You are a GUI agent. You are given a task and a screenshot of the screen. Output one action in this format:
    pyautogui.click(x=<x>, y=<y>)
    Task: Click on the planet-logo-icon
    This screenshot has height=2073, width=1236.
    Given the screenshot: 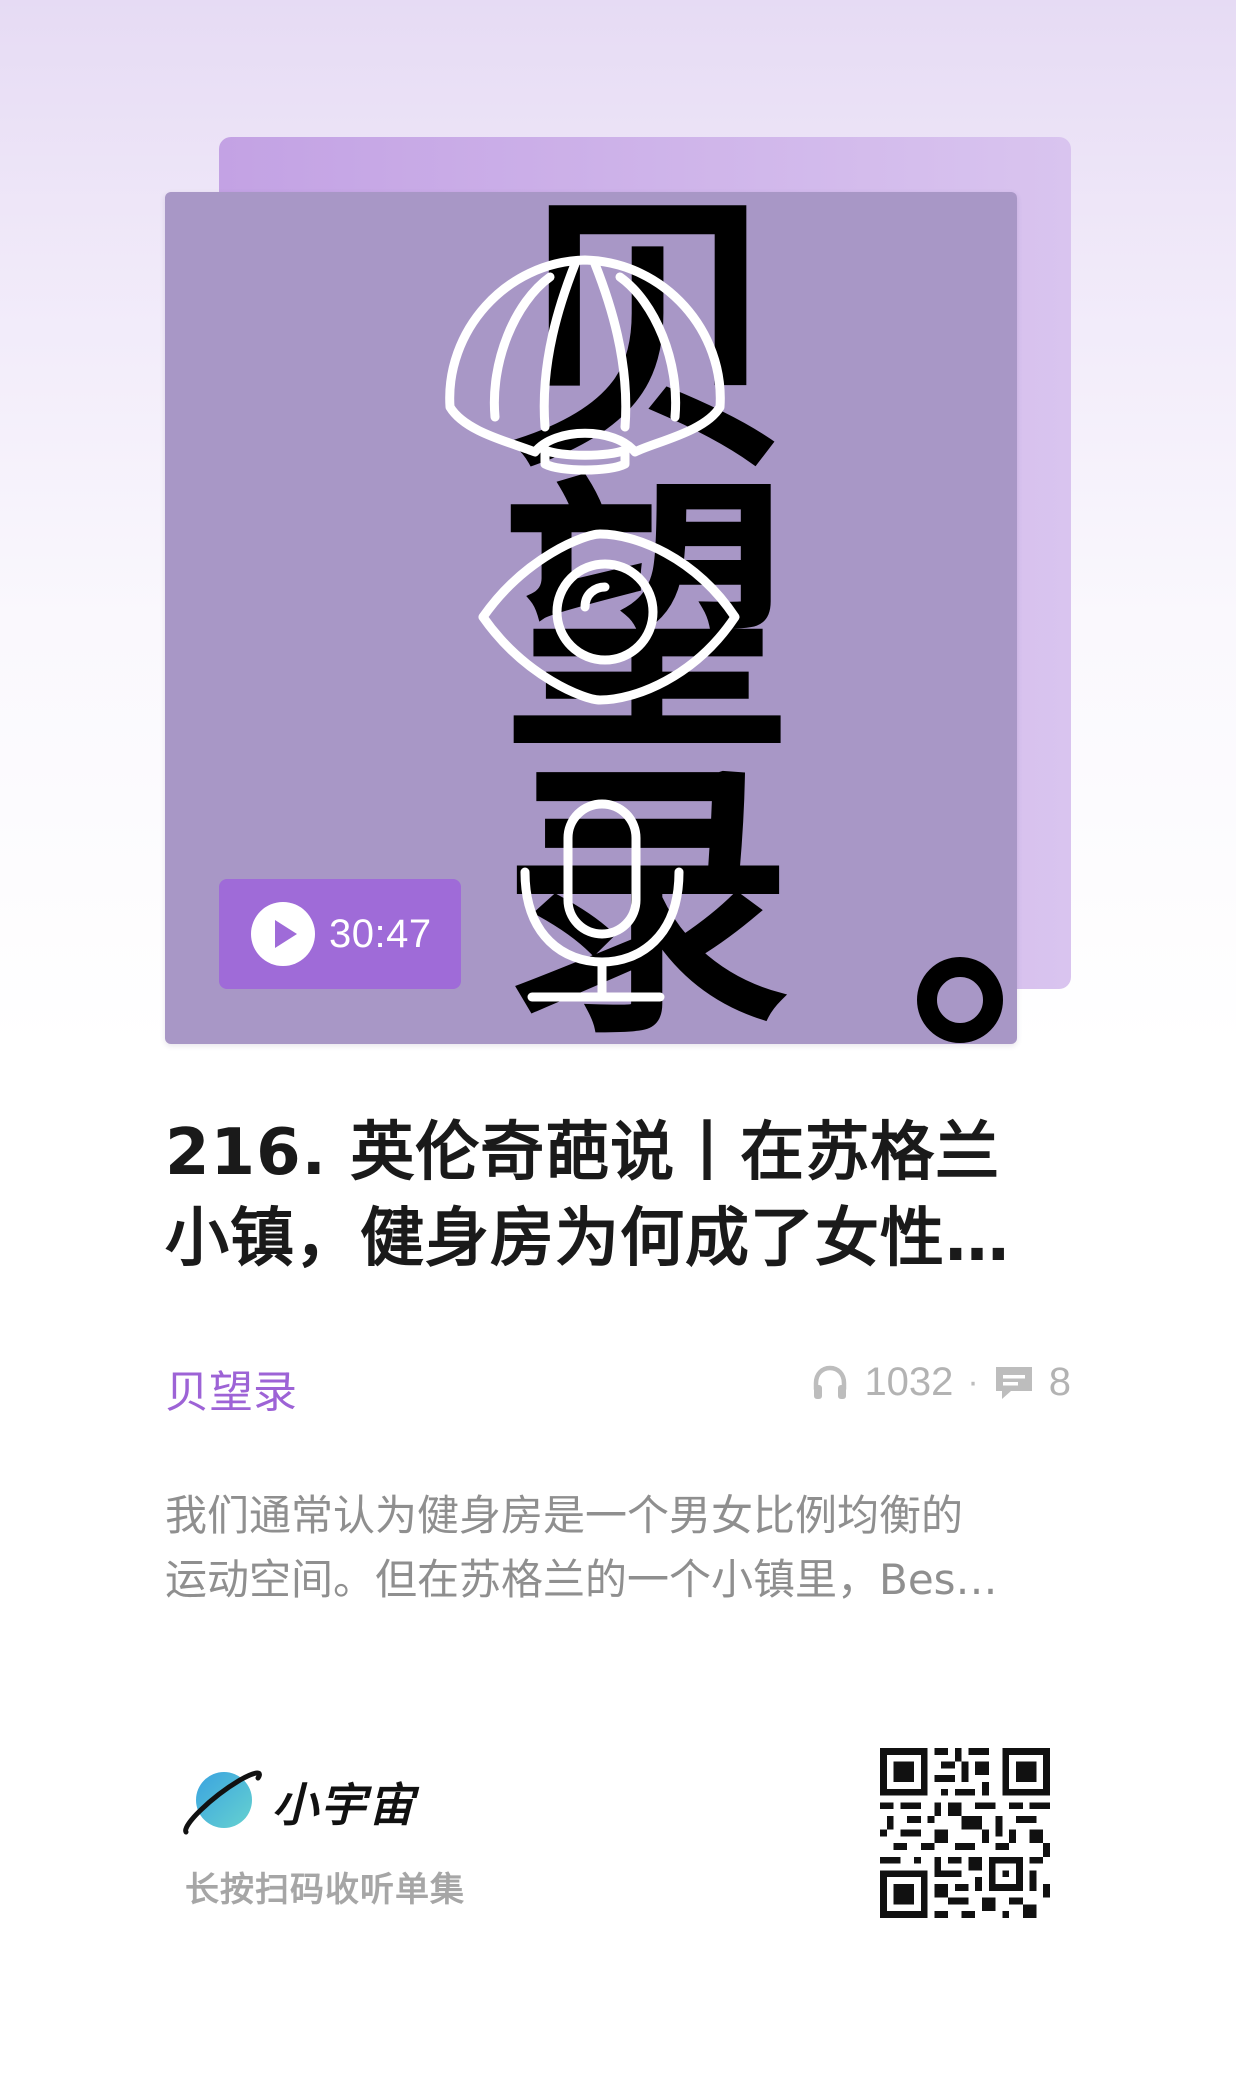 What is the action you would take?
    pyautogui.click(x=222, y=1802)
    